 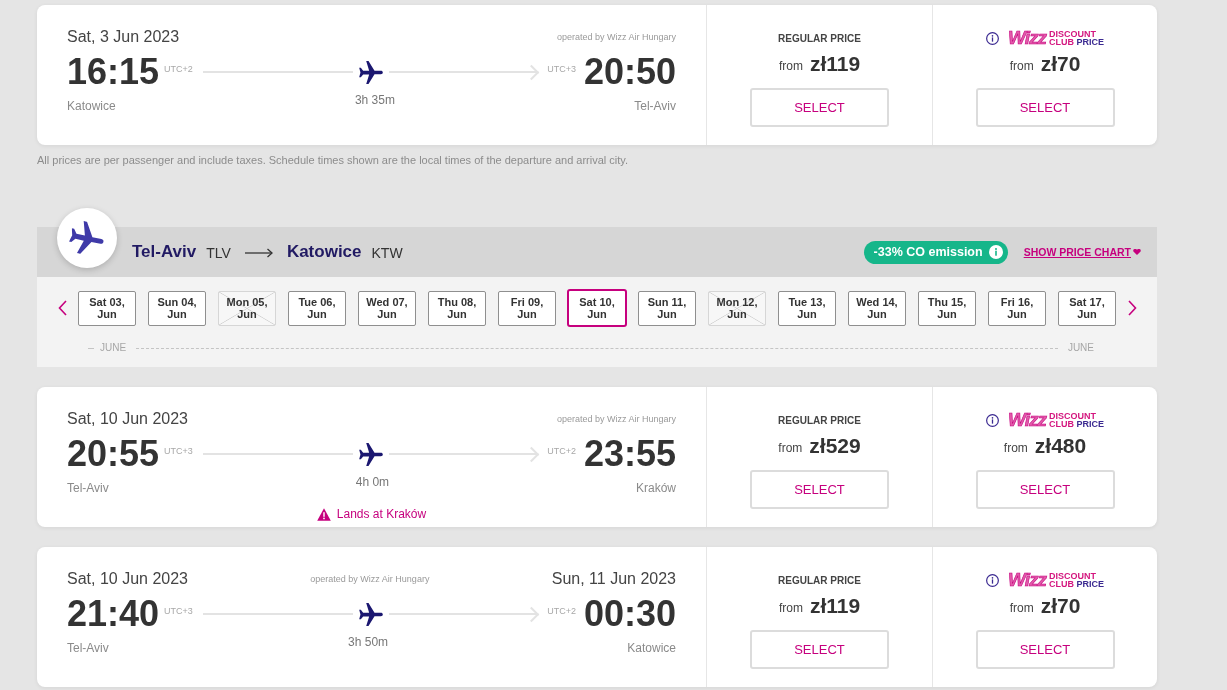 I want to click on flight-duration: 4h 0m, so click(x=372, y=482).